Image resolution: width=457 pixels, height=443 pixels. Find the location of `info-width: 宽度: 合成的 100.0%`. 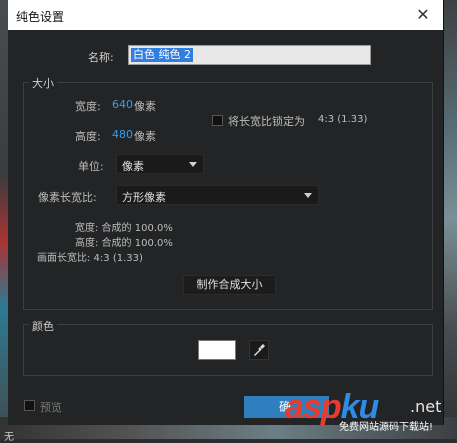

info-width: 宽度: 合成的 100.0% is located at coordinates (124, 228).